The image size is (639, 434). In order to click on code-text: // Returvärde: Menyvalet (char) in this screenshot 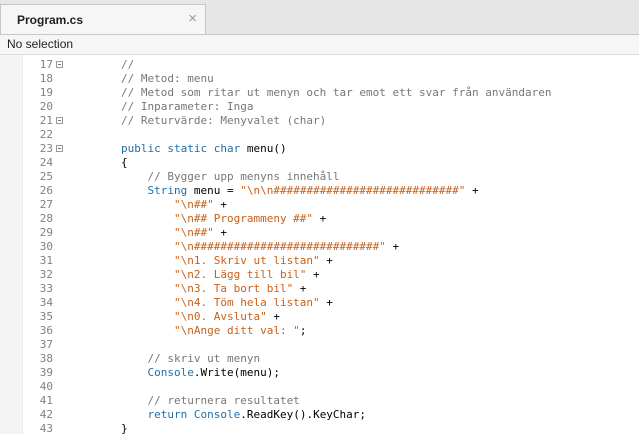, I will do `click(223, 121)`.